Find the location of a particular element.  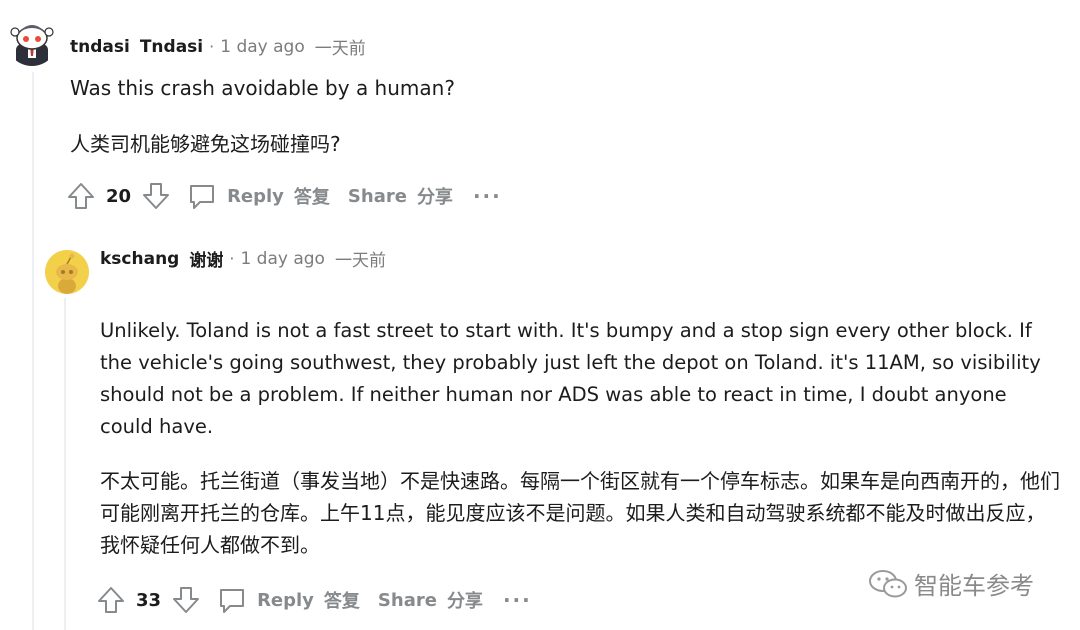

vote-count: 20 is located at coordinates (119, 196).